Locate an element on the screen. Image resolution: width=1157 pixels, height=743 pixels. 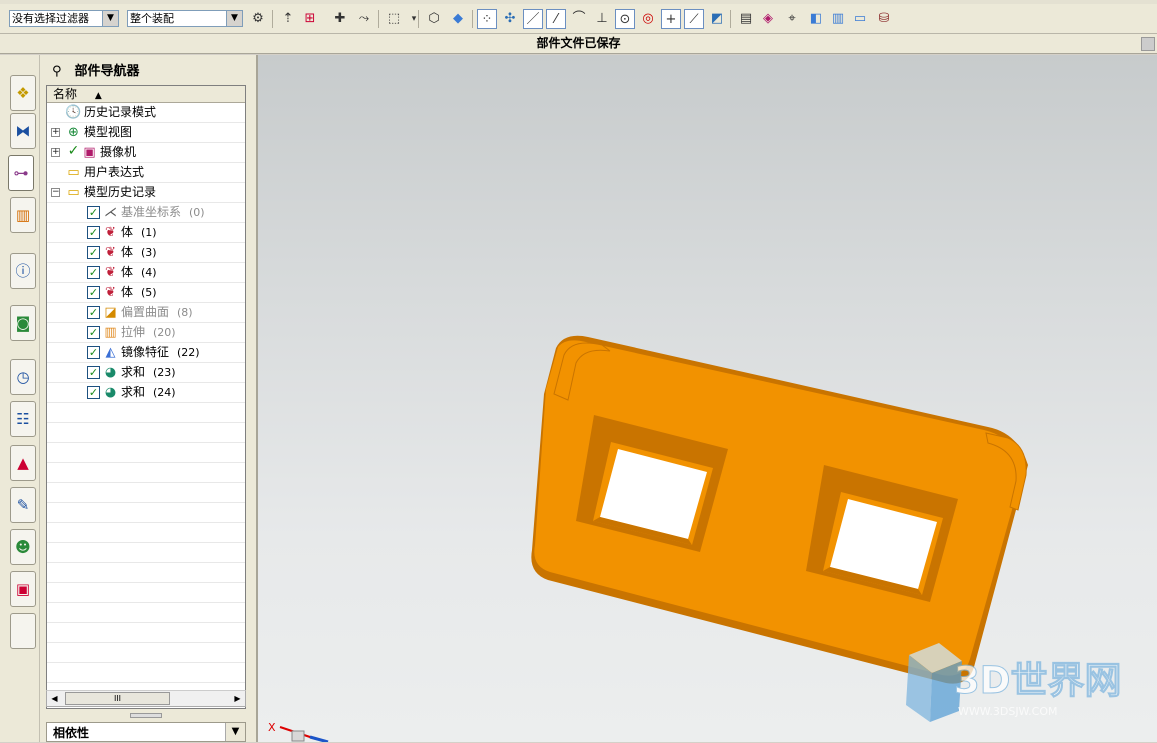
select-tool-icon: ⇡ is located at coordinates (288, 19).